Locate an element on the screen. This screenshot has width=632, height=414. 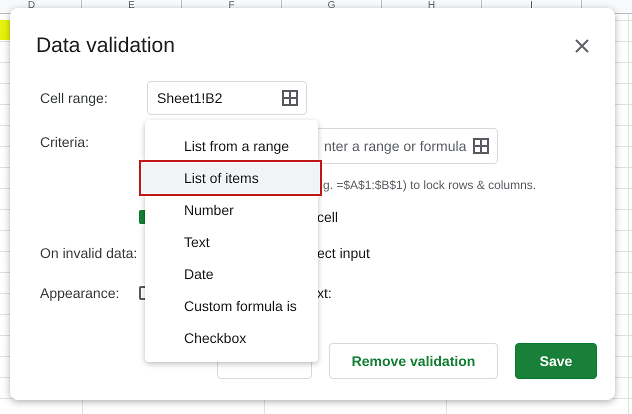
dialog-title: Data validation is located at coordinates (105, 46).